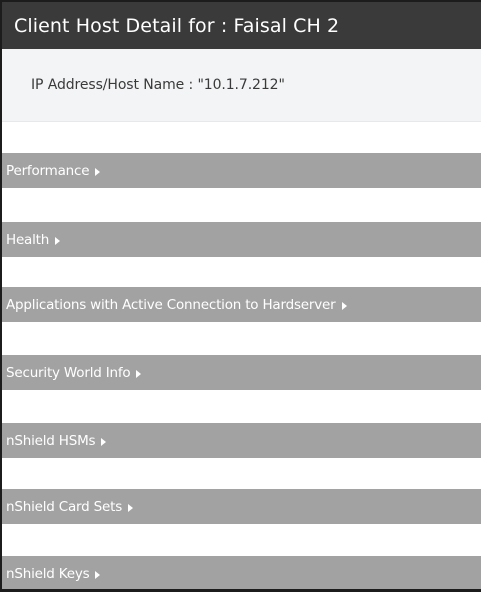 The height and width of the screenshot is (592, 481). I want to click on section-label: Performance, so click(48, 170).